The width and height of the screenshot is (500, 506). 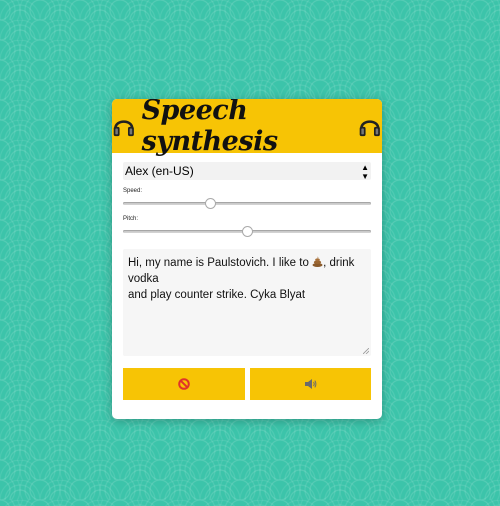 What do you see at coordinates (218, 263) in the screenshot?
I see `text-line-1: Hi, my name is Paulstovich. I like to` at bounding box center [218, 263].